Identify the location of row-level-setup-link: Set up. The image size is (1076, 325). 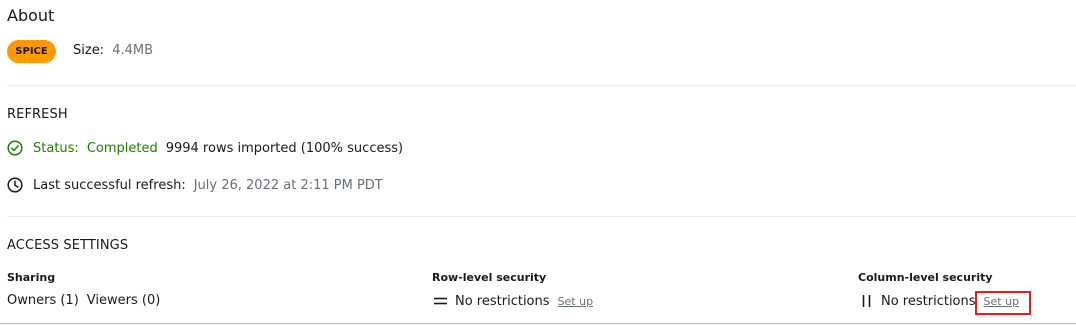
(576, 301).